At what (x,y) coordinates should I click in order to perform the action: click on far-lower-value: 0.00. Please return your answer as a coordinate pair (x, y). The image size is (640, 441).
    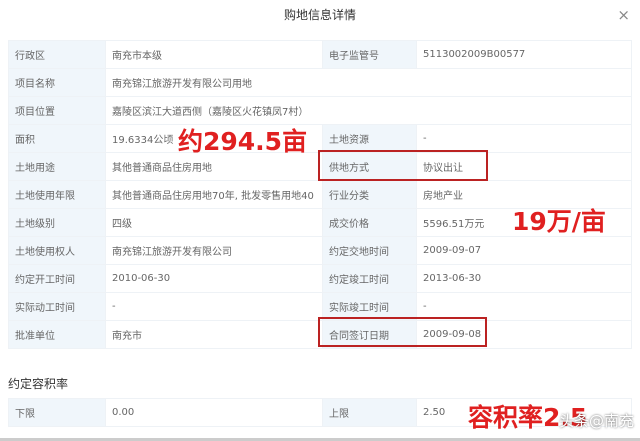
    Looking at the image, I should click on (214, 412).